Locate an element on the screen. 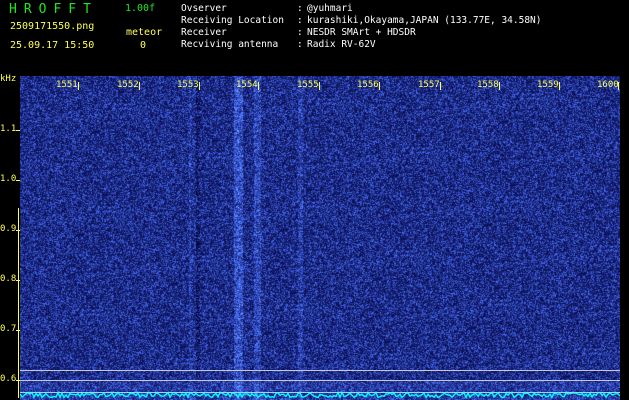  y-tick-label: 0.6 is located at coordinates (8, 379).